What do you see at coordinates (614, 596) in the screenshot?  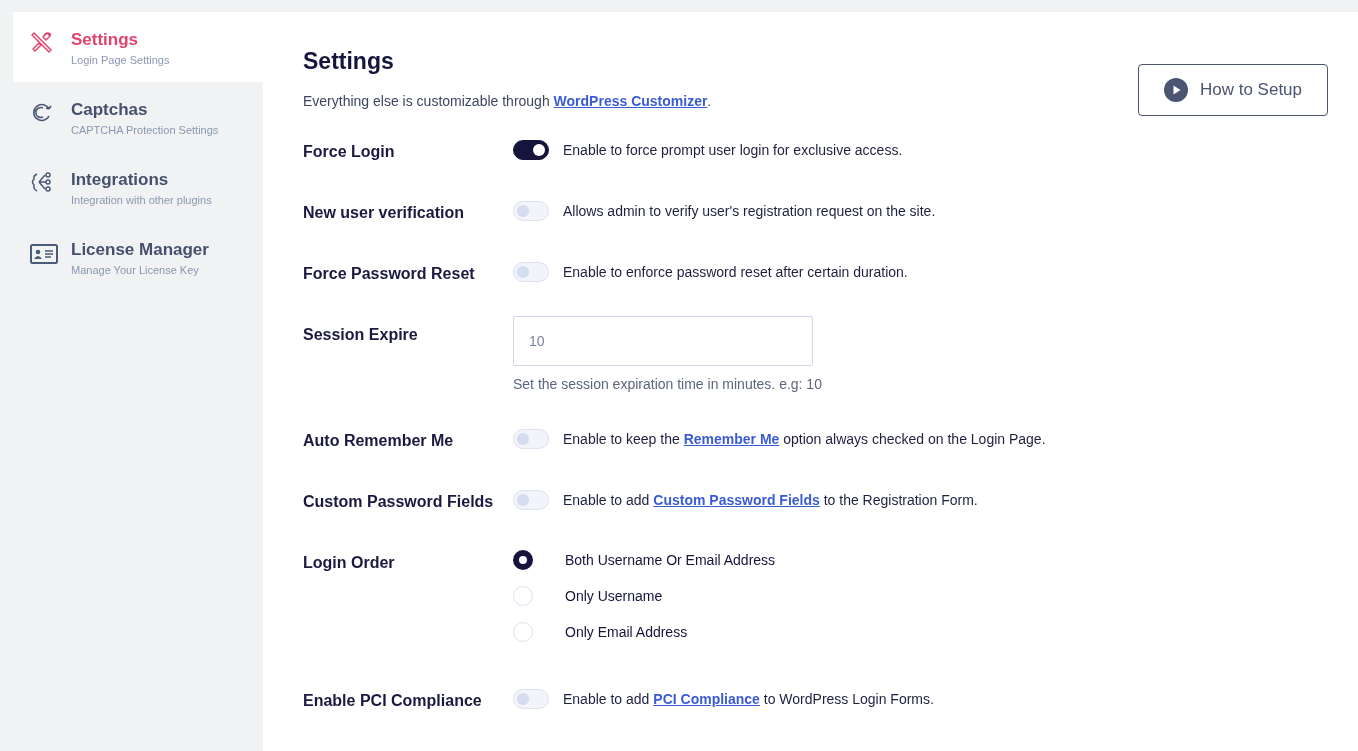 I see `radio-label: Only Username` at bounding box center [614, 596].